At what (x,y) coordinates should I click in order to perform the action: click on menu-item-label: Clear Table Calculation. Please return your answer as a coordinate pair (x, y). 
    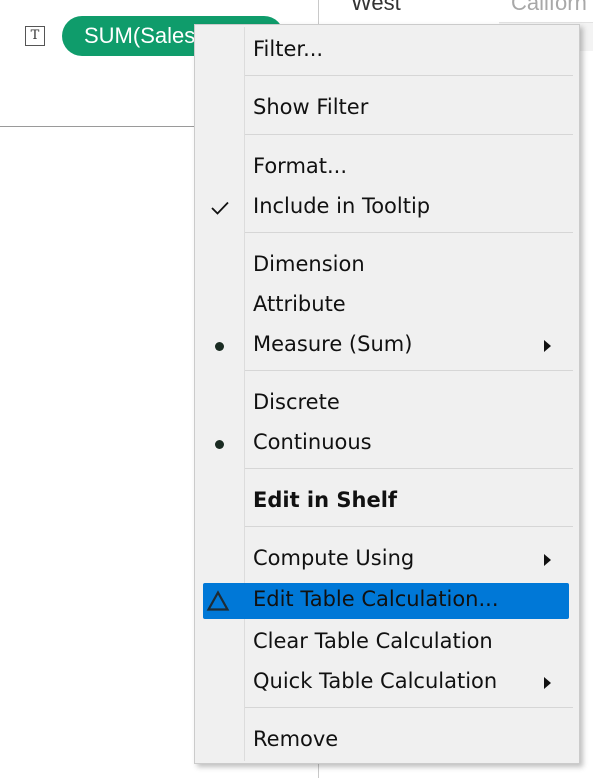
    Looking at the image, I should click on (373, 641).